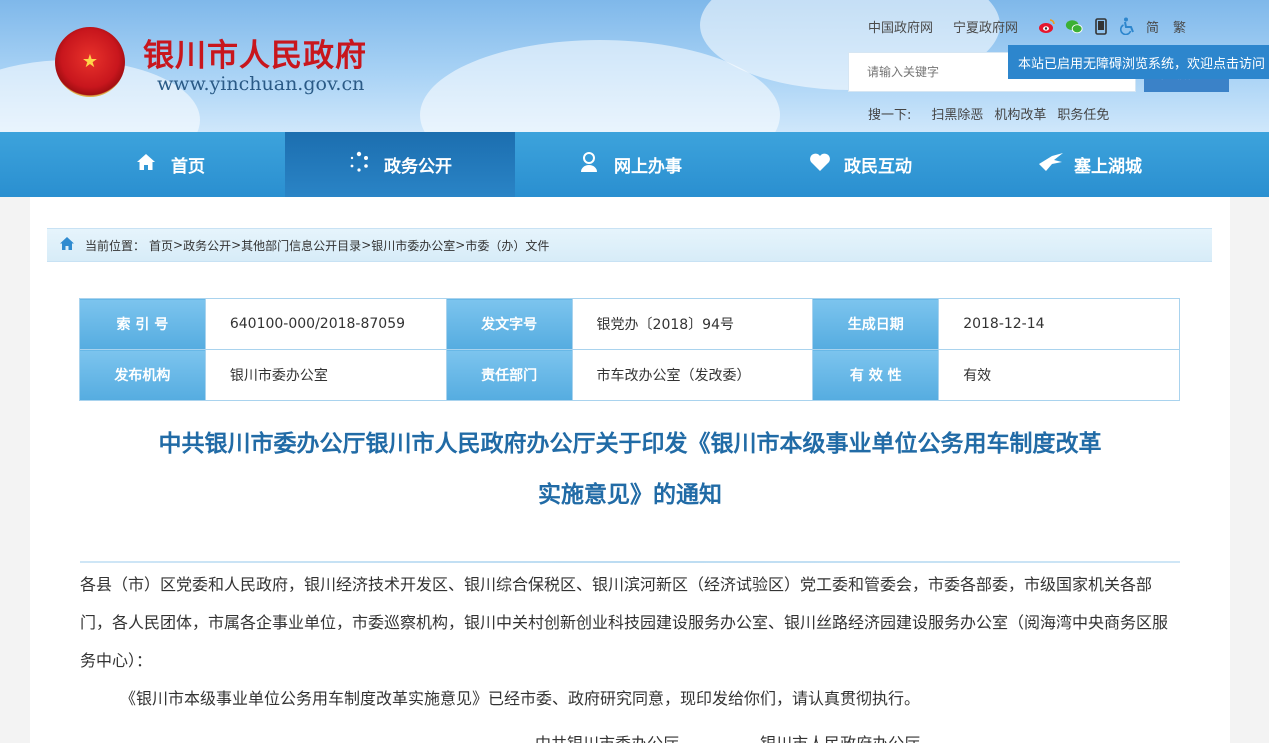  I want to click on hot-search-row: 搜一下: 扫黑除恶 机构改革 职务任免, so click(994, 113).